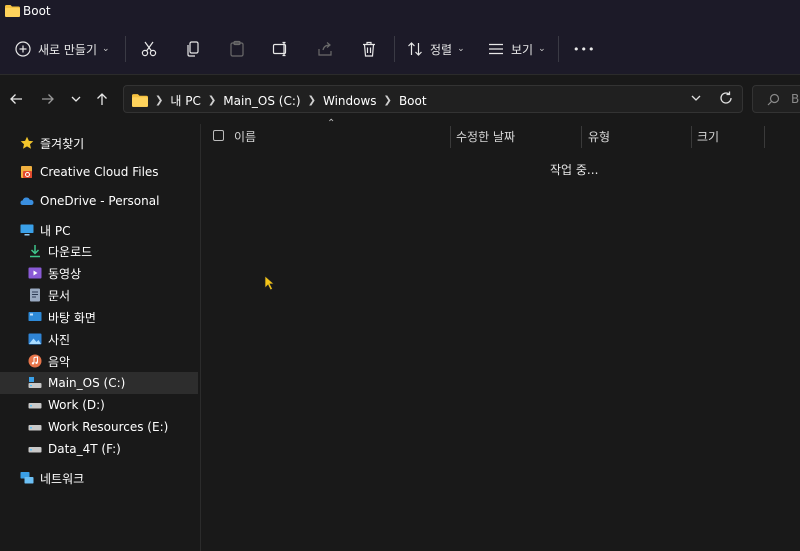 The image size is (800, 551). What do you see at coordinates (49, 361) in the screenshot?
I see `sidebar-item-music: 음악` at bounding box center [49, 361].